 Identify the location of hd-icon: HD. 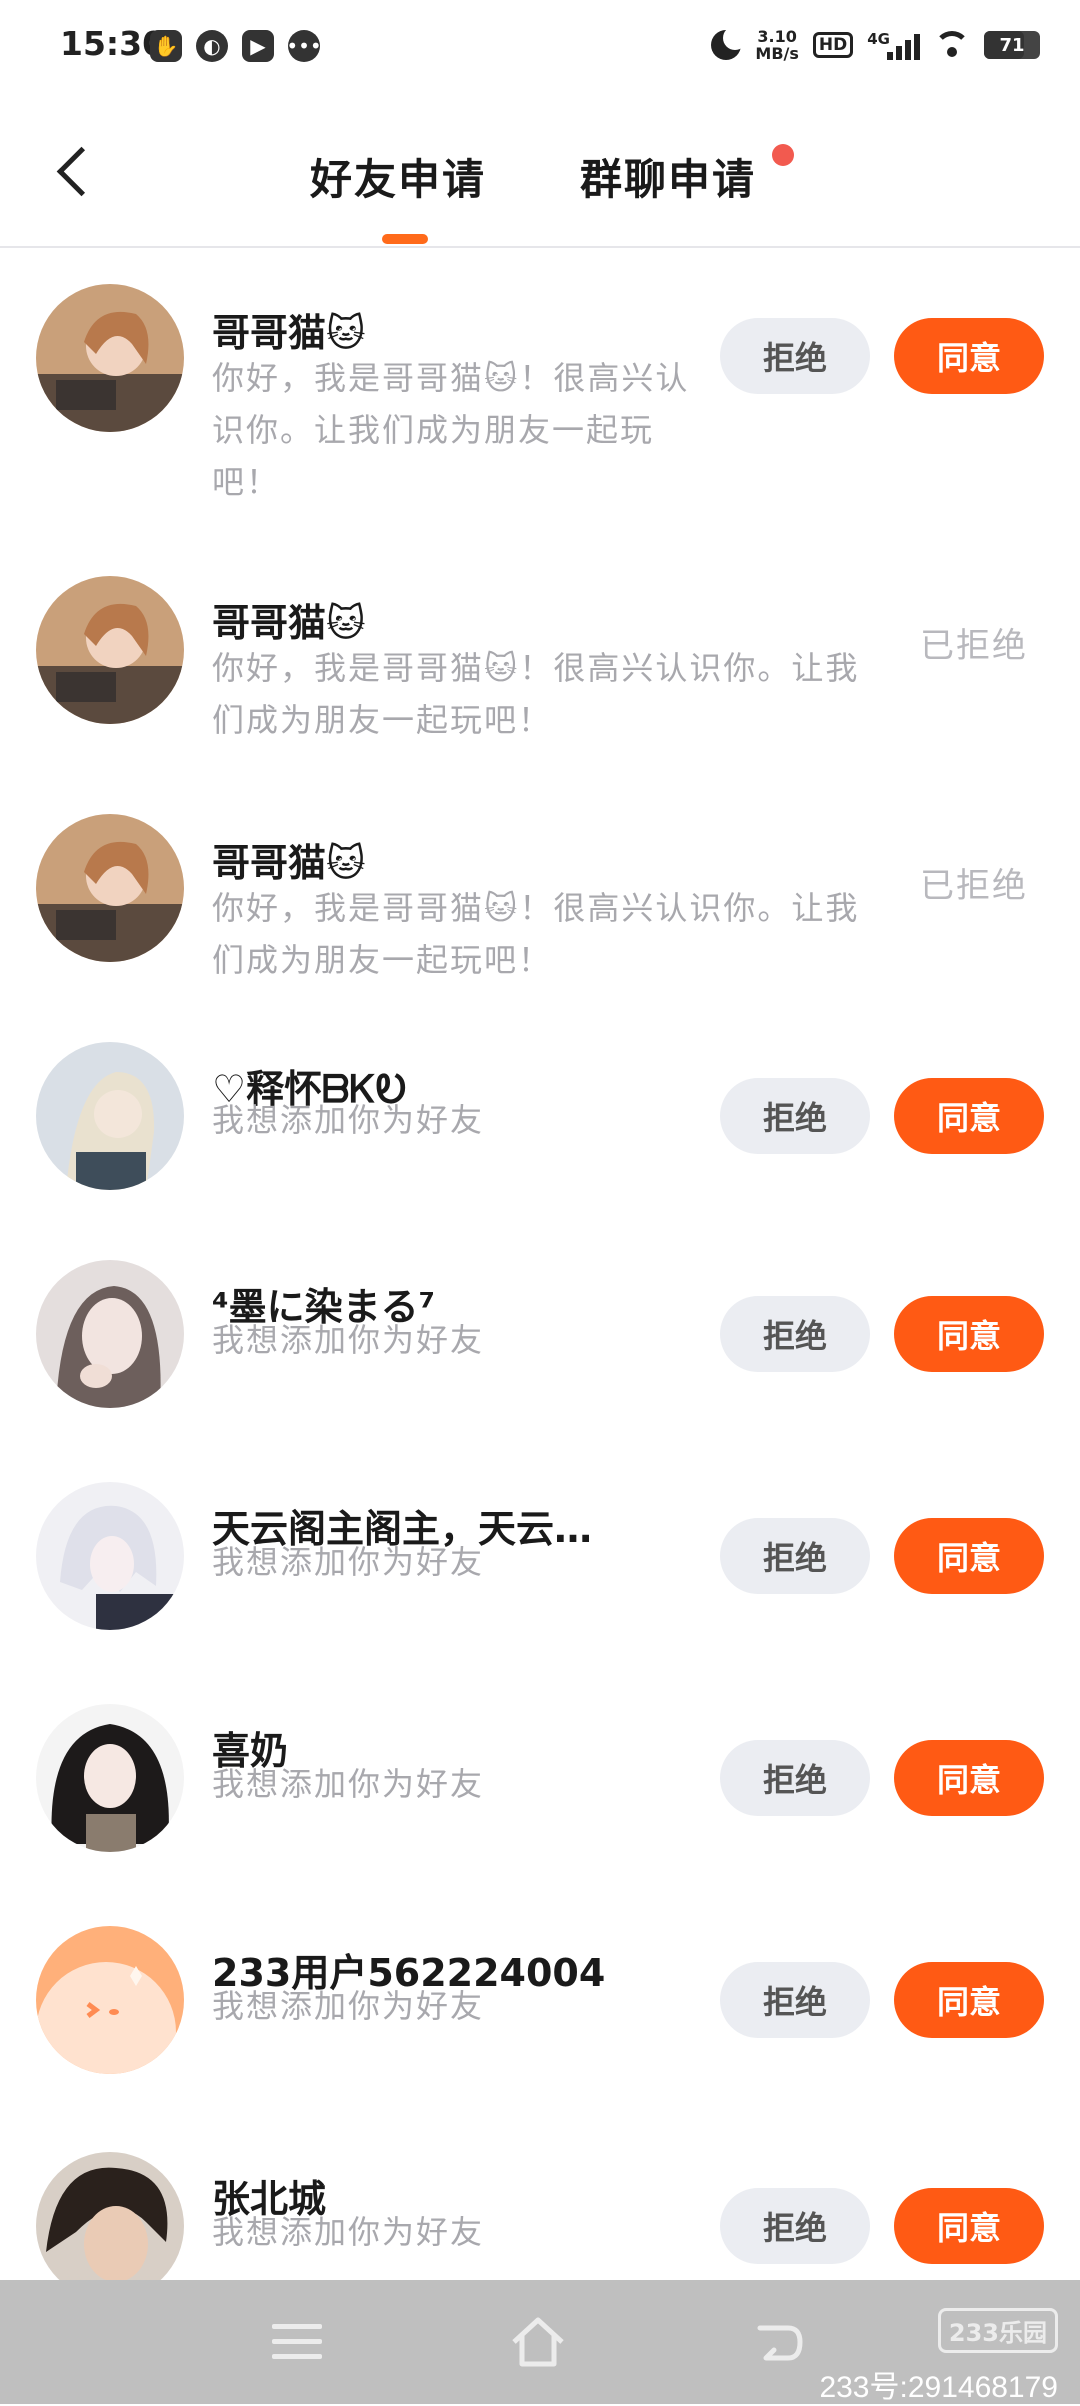
(833, 45).